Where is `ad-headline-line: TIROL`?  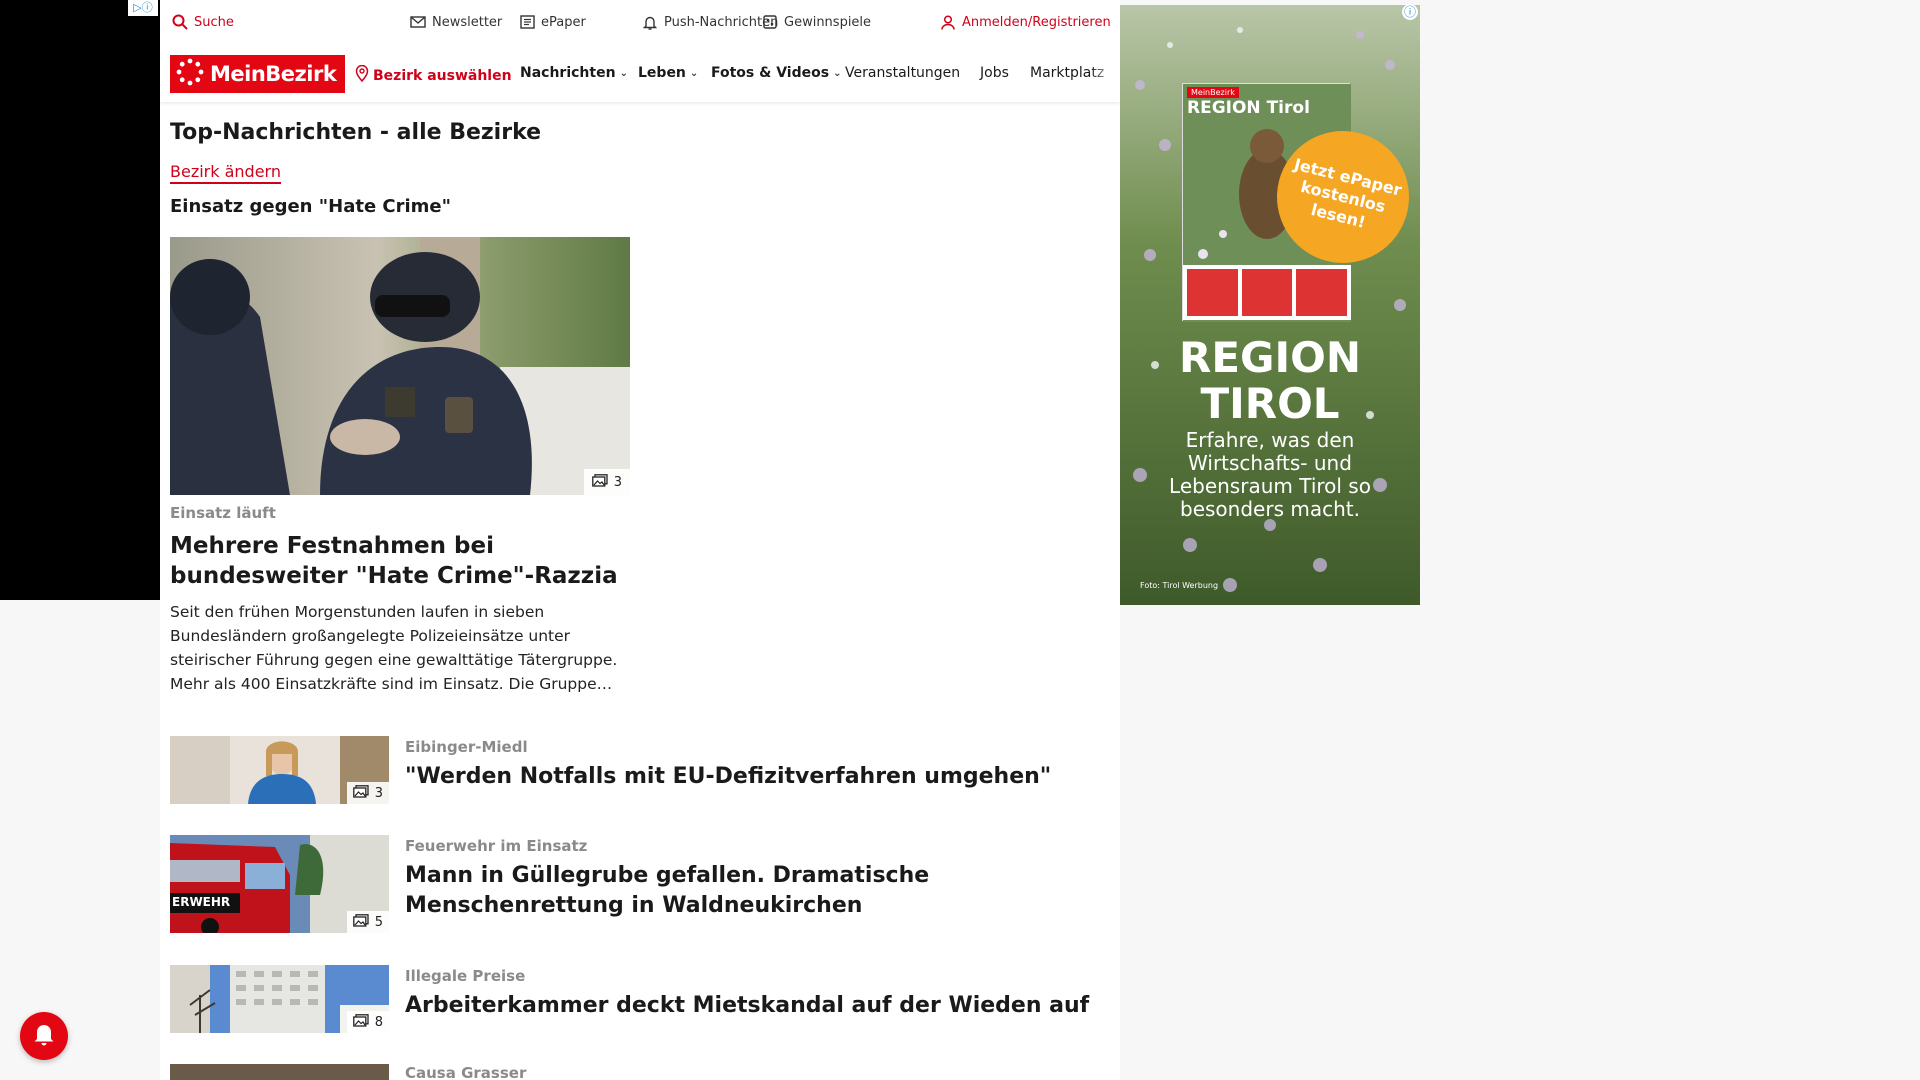
ad-headline-line: TIROL is located at coordinates (1270, 403).